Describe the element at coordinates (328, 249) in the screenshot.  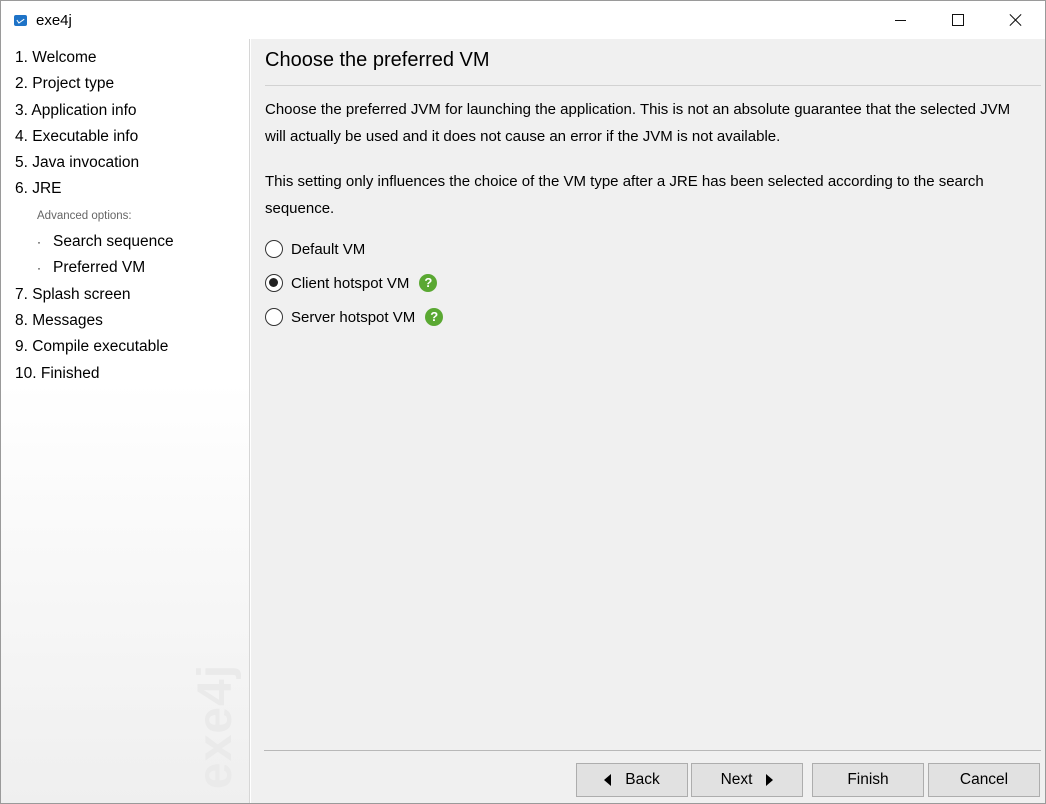
I see `default-vm-label: Default VM` at that location.